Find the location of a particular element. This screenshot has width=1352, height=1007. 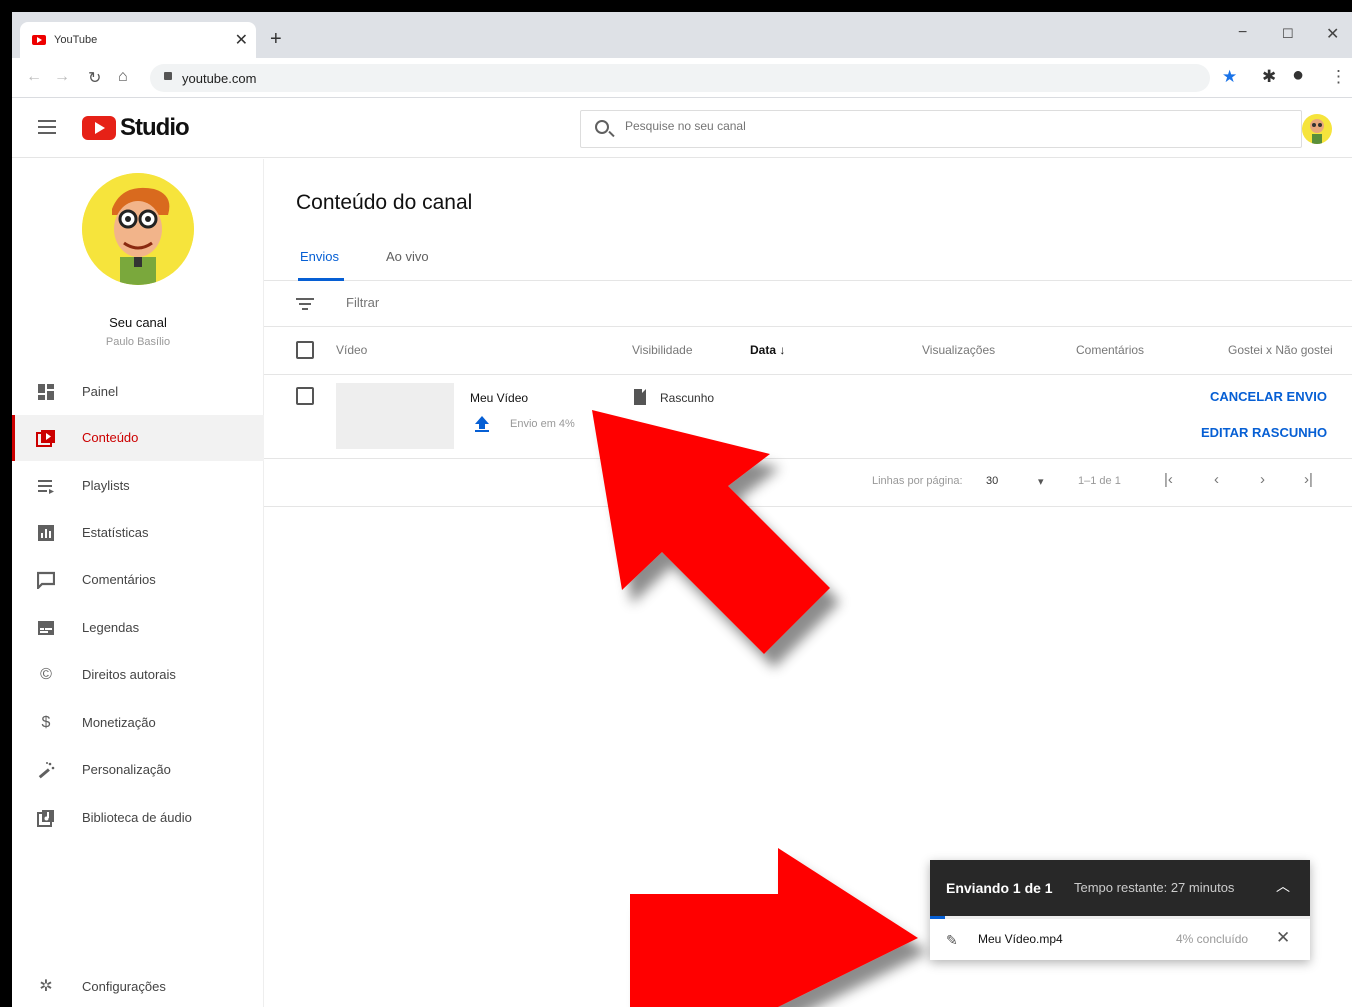

studio-logo: Studio is located at coordinates (136, 128).